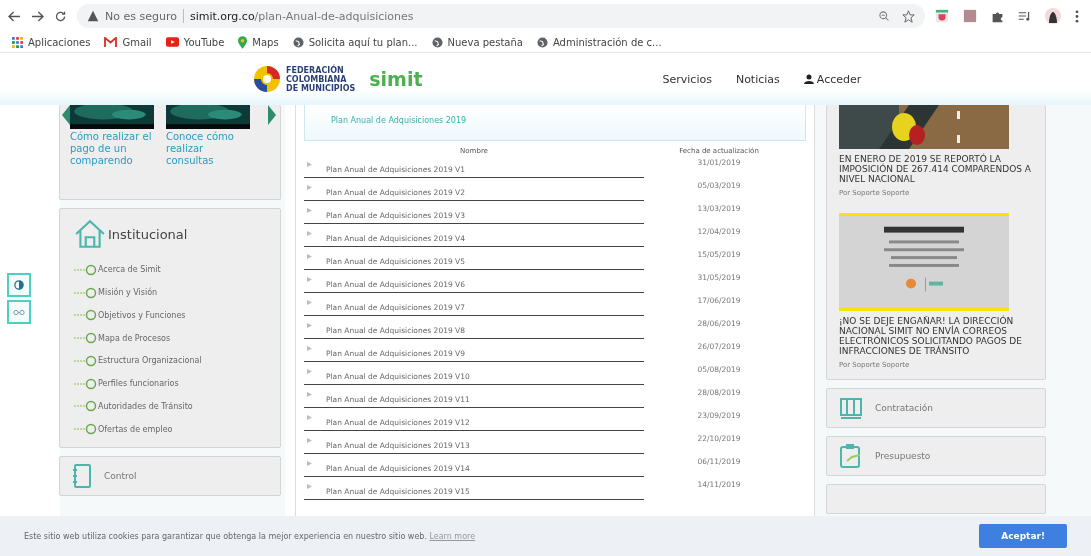  I want to click on section-label: Presupuesto, so click(903, 456).